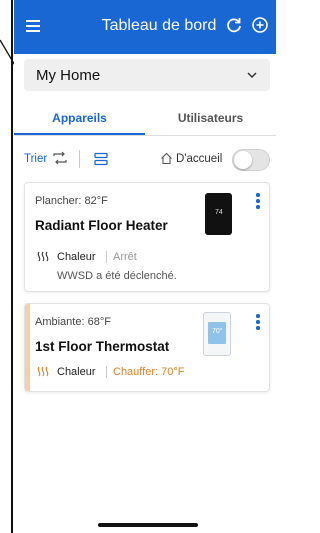 Image resolution: width=320 pixels, height=533 pixels. What do you see at coordinates (252, 75) in the screenshot?
I see `chevron-down-icon` at bounding box center [252, 75].